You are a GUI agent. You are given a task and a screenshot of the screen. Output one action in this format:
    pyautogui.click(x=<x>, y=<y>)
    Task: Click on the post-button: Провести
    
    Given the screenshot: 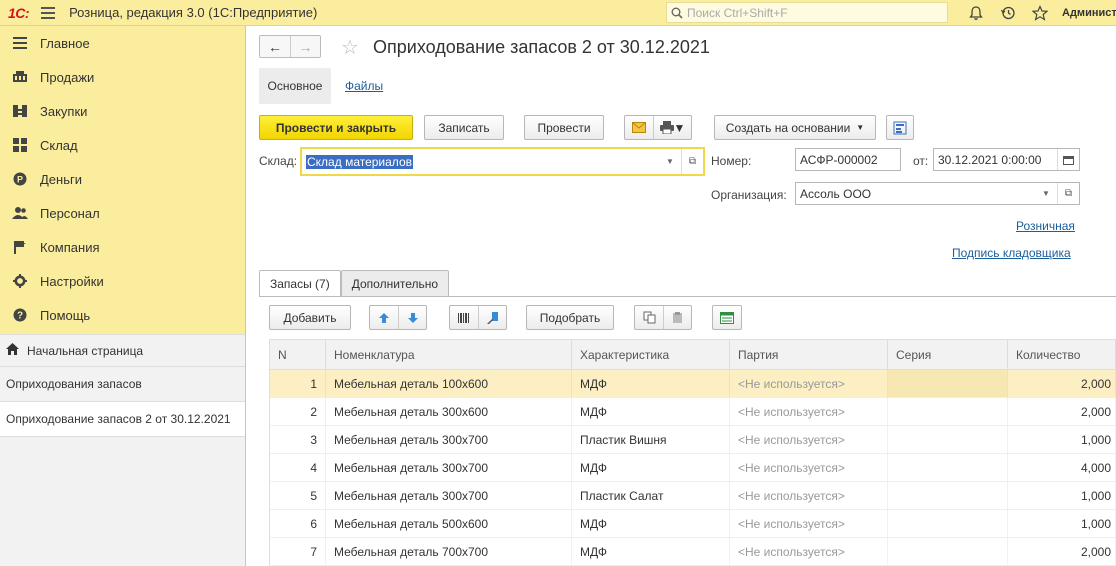 What is the action you would take?
    pyautogui.click(x=564, y=127)
    